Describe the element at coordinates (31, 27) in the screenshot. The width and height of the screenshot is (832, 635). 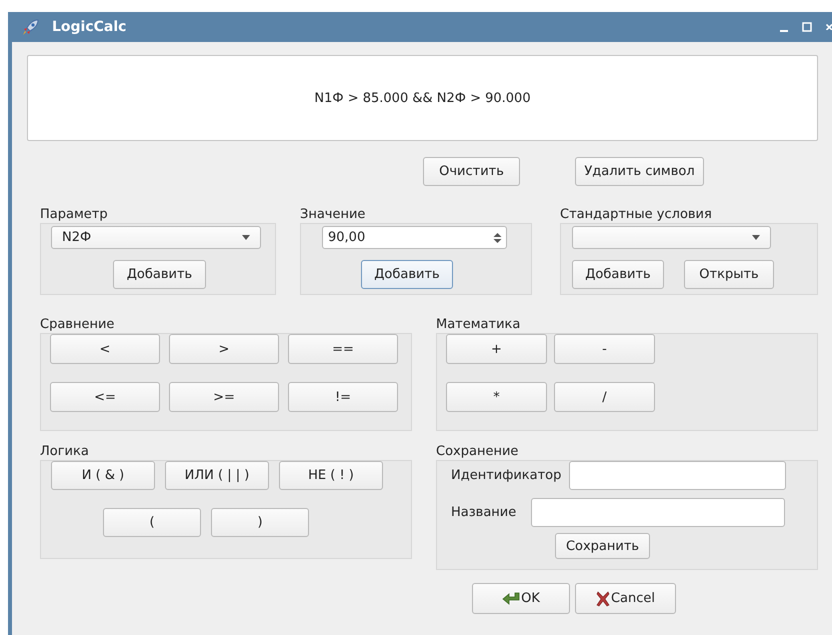
I see `rocket-icon` at that location.